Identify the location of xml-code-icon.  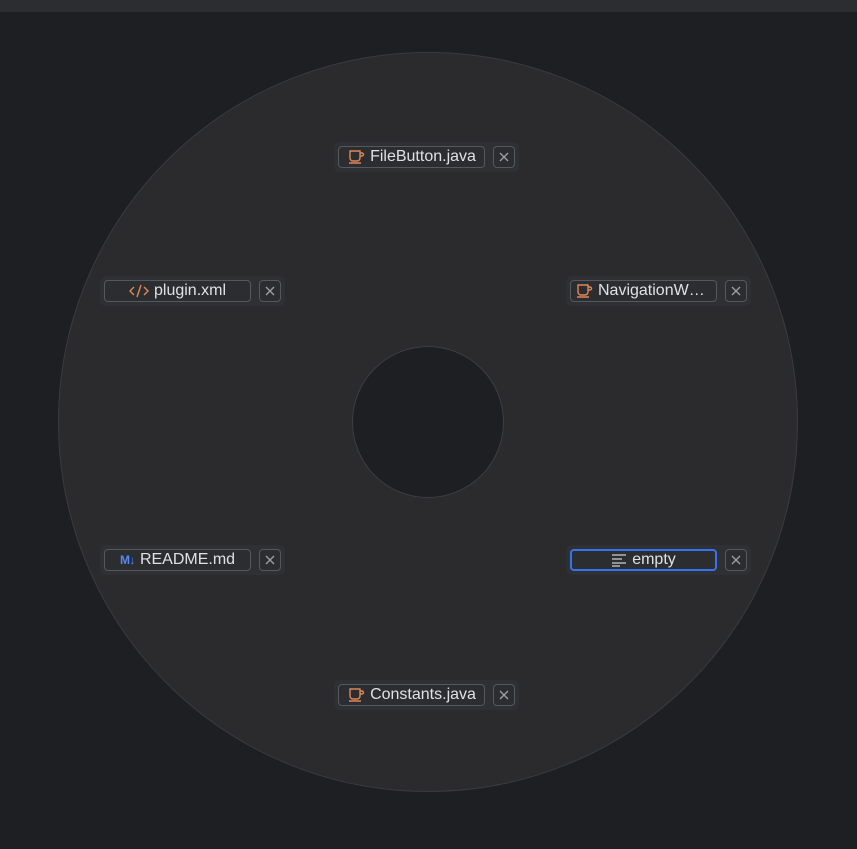
(138, 291).